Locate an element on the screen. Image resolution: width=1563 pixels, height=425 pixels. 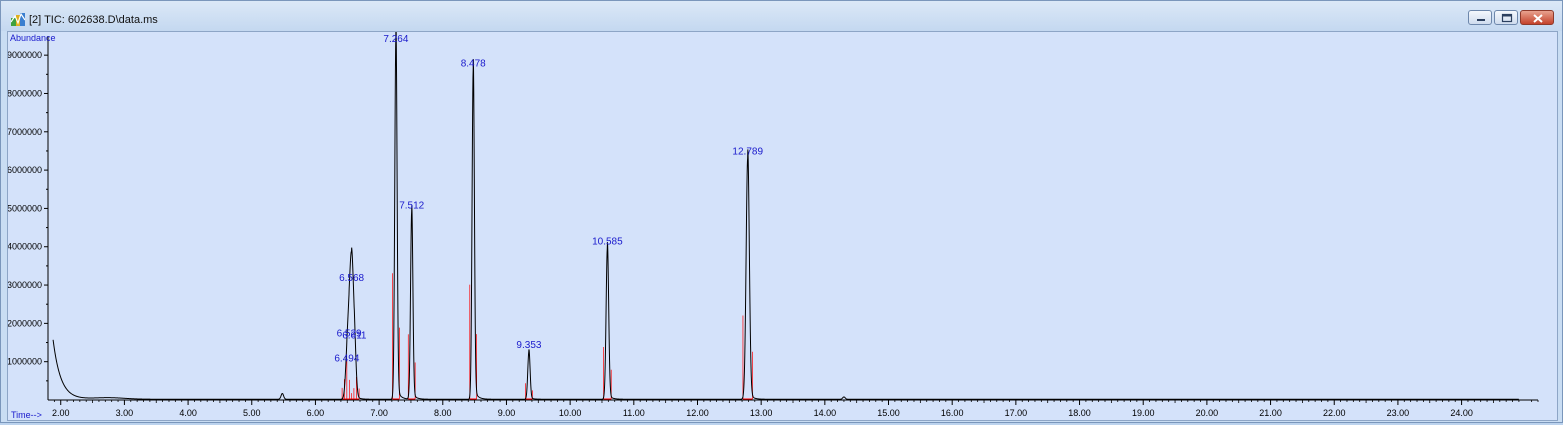
x-tick-label: 18.00 is located at coordinates (1079, 413).